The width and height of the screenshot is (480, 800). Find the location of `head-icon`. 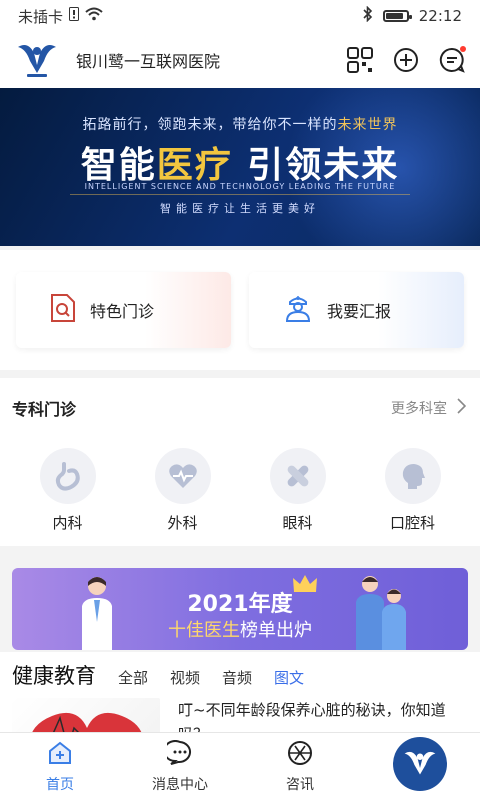

head-icon is located at coordinates (412, 476).